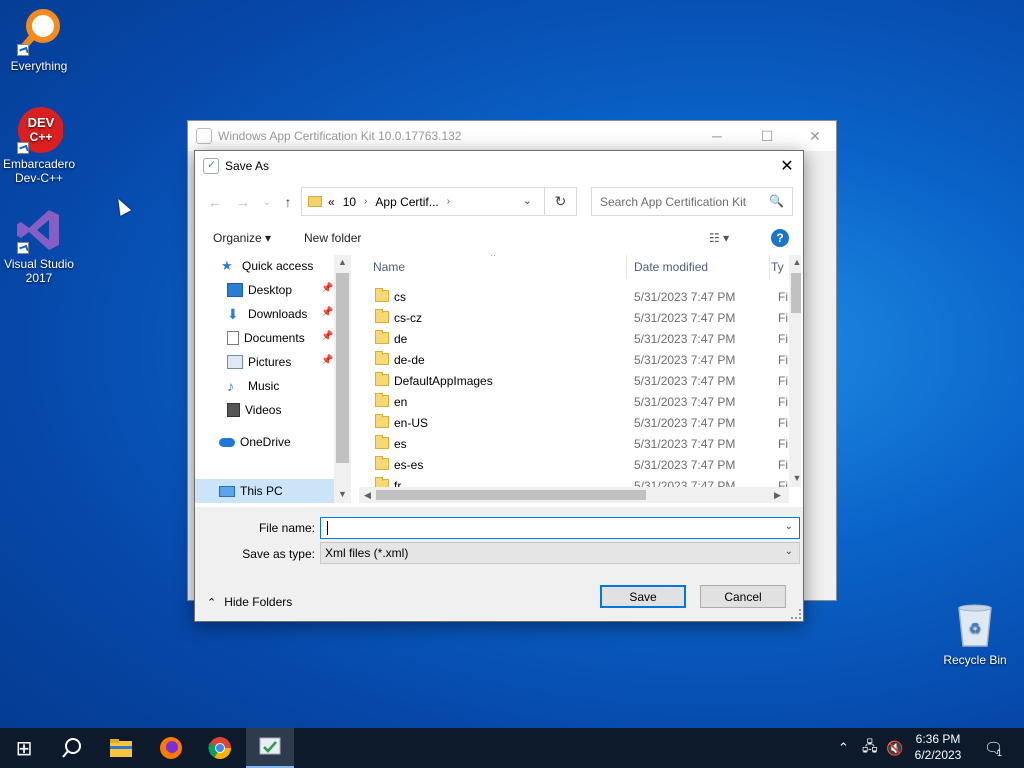  What do you see at coordinates (780, 238) in the screenshot?
I see `help-icon: ?` at bounding box center [780, 238].